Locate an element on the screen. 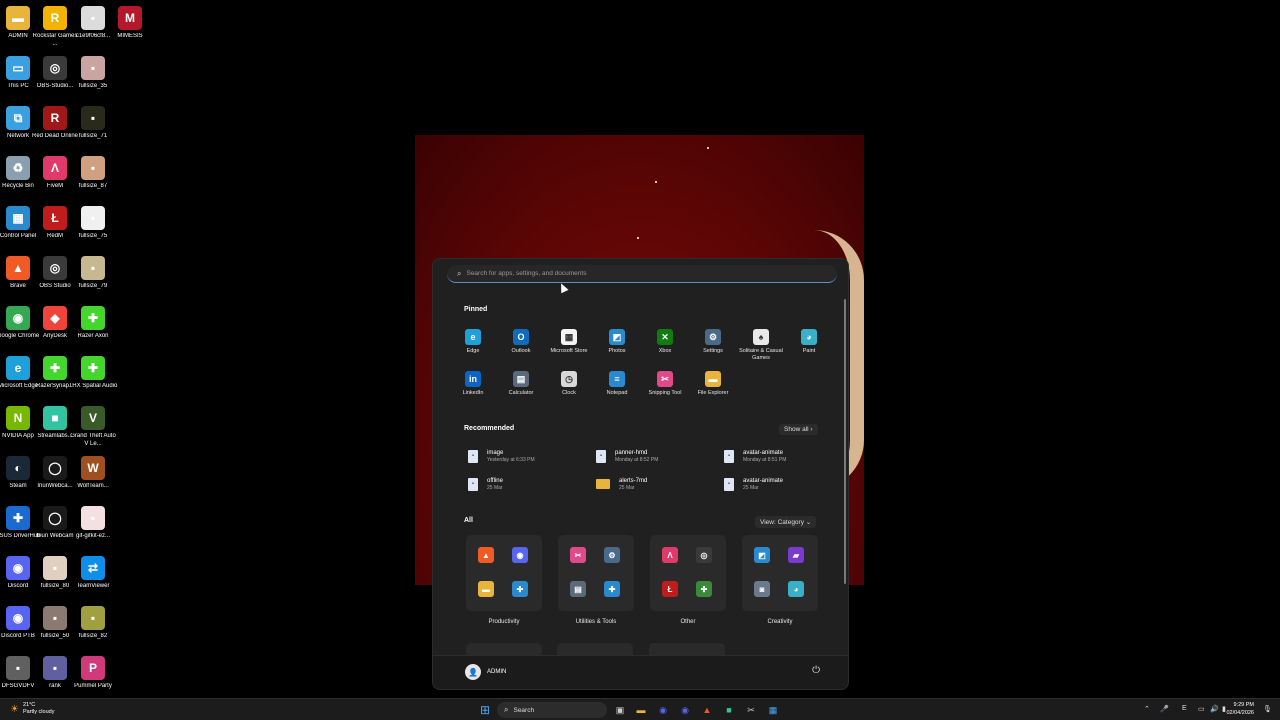 Image resolution: width=1280 pixels, height=720 pixels. pinned-linkedin: in LinkedIn is located at coordinates (473, 390).